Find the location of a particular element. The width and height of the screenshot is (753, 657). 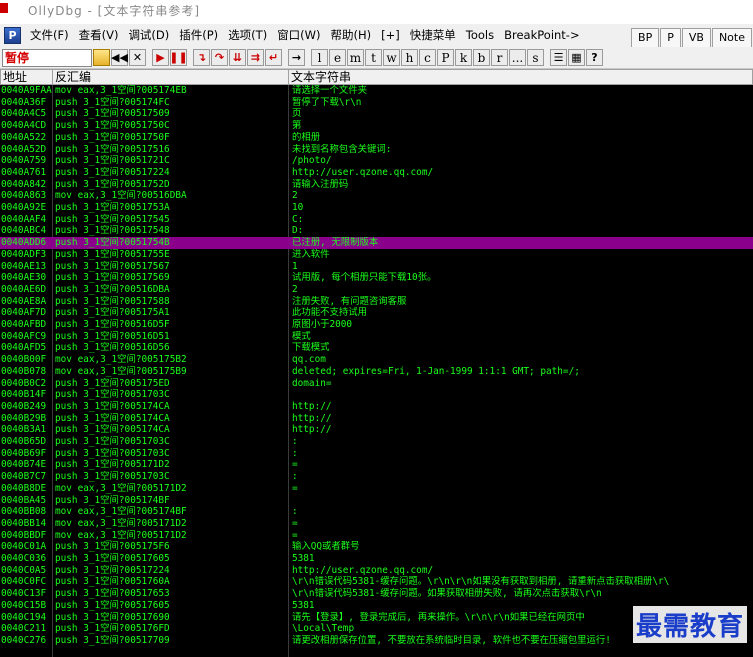

handles-button: h is located at coordinates (409, 57).